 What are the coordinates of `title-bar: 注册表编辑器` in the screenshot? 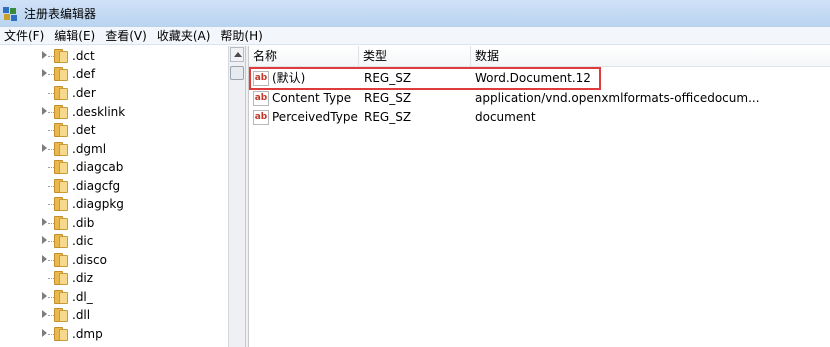 It's located at (415, 13).